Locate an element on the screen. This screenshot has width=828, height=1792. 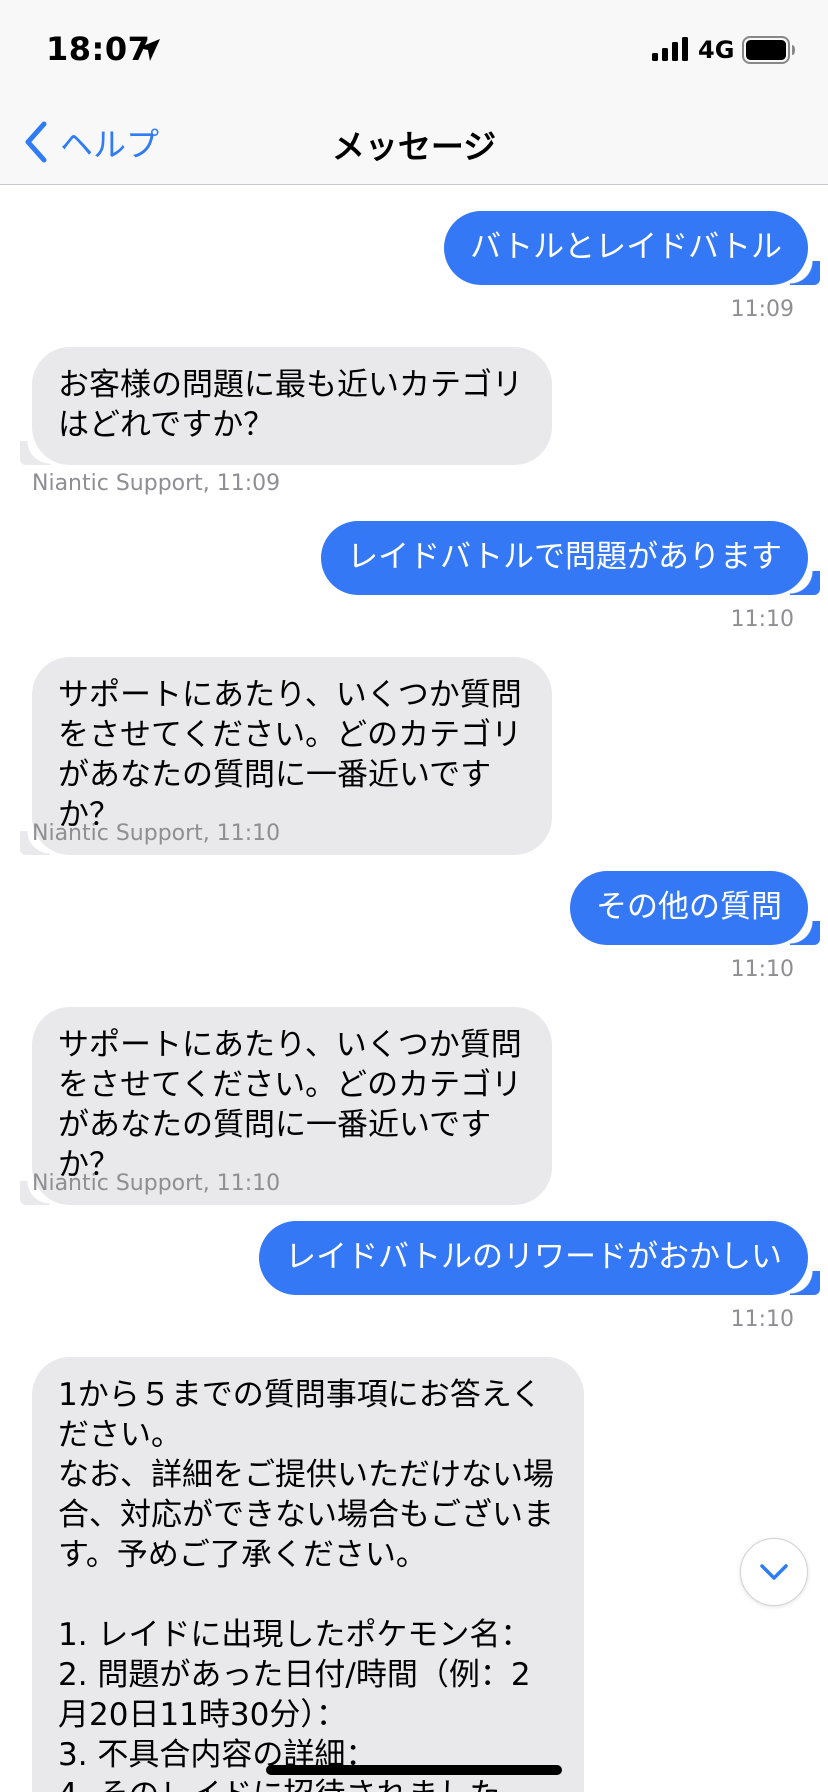
received-message: お客様の問題に最も近いカテゴリはどれですか？ is located at coordinates (286, 406).